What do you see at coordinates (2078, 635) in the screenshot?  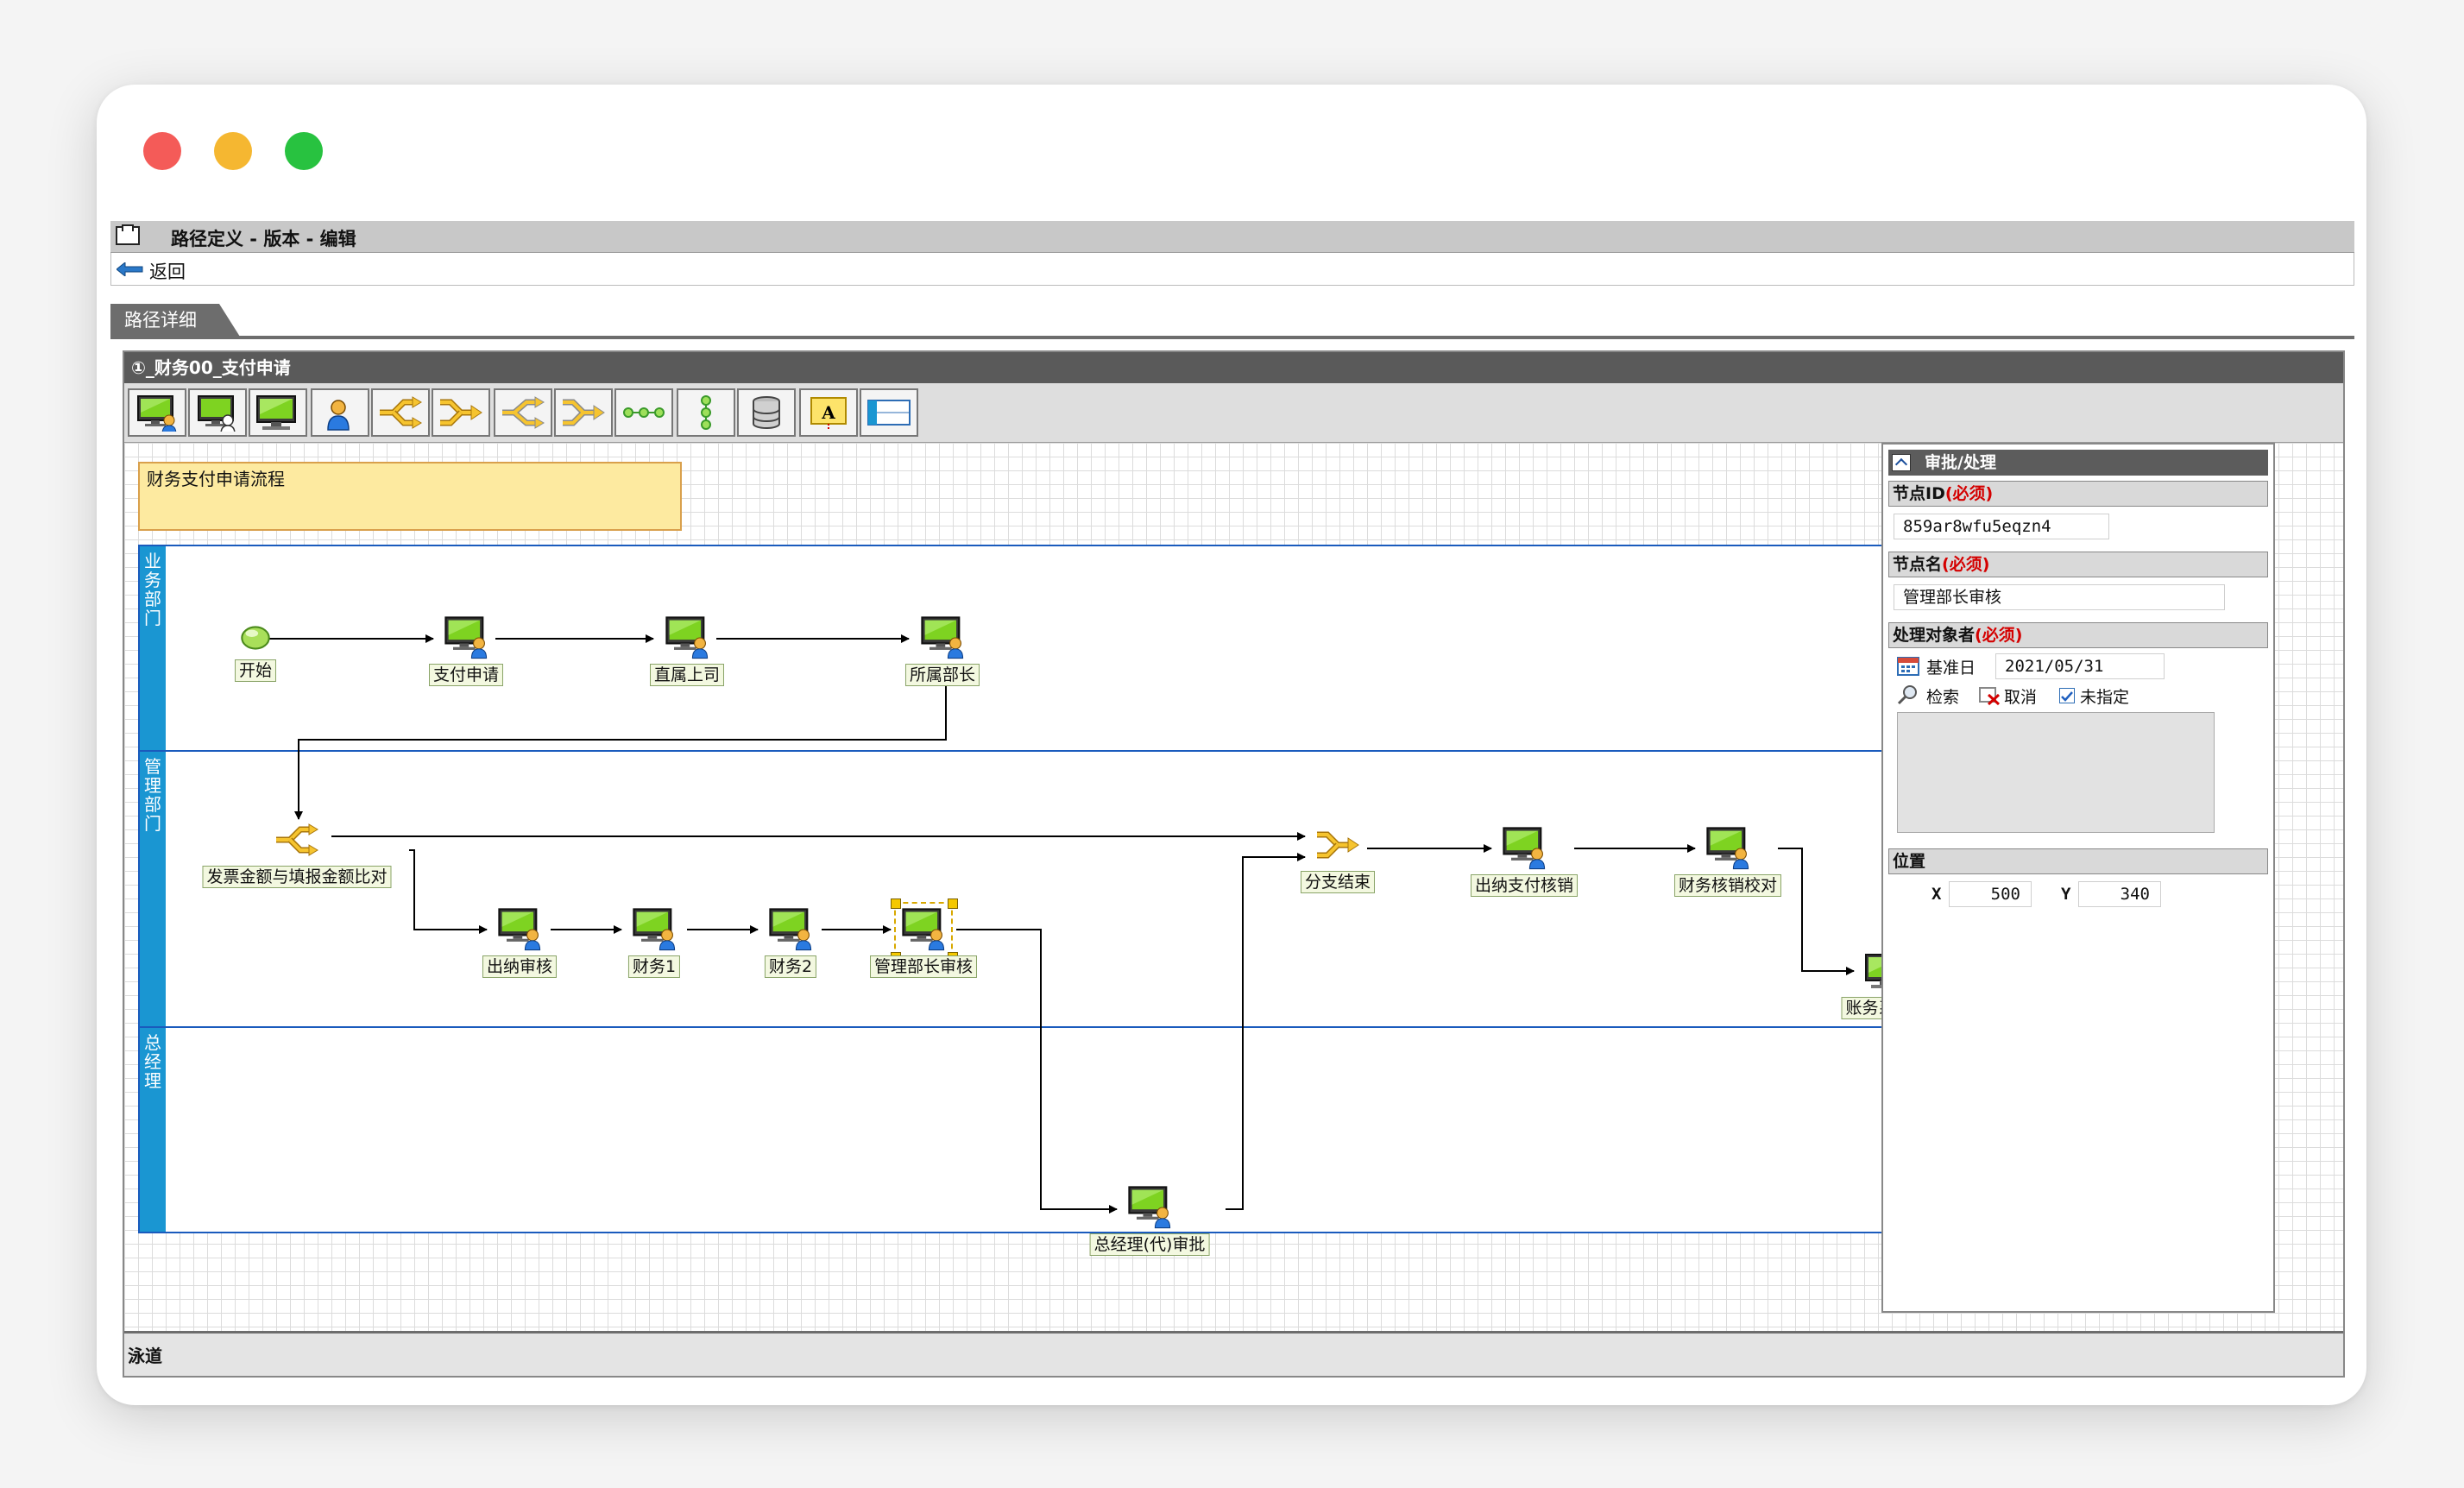 I see `handler-section: 处理对象者(必须)` at bounding box center [2078, 635].